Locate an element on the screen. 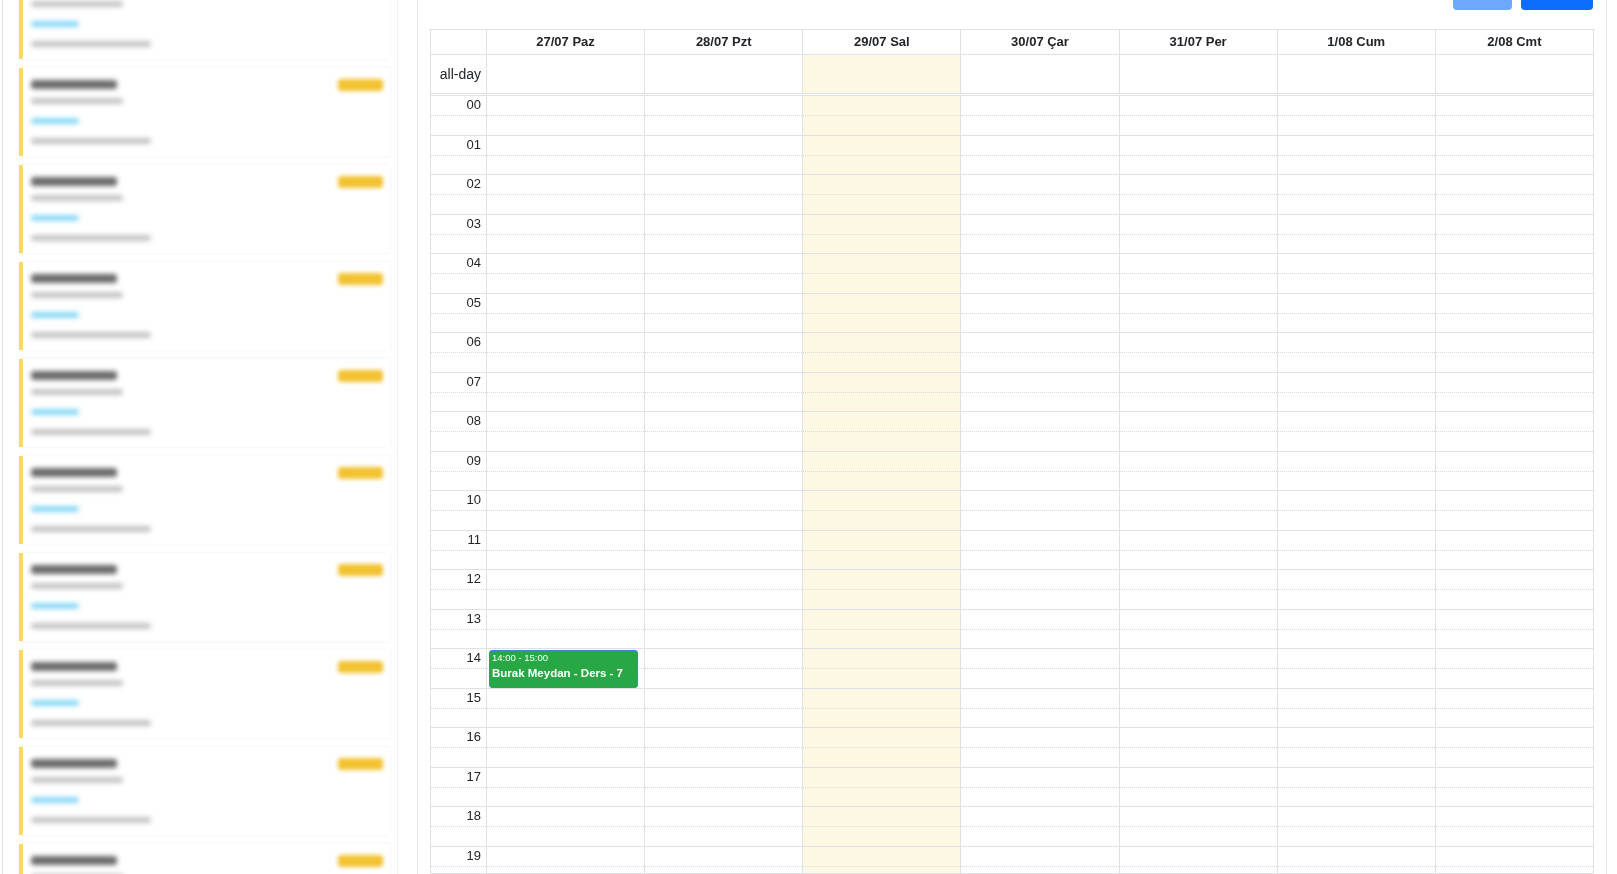 This screenshot has width=1617, height=874. day-header: 28/07 Pzt is located at coordinates (723, 42).